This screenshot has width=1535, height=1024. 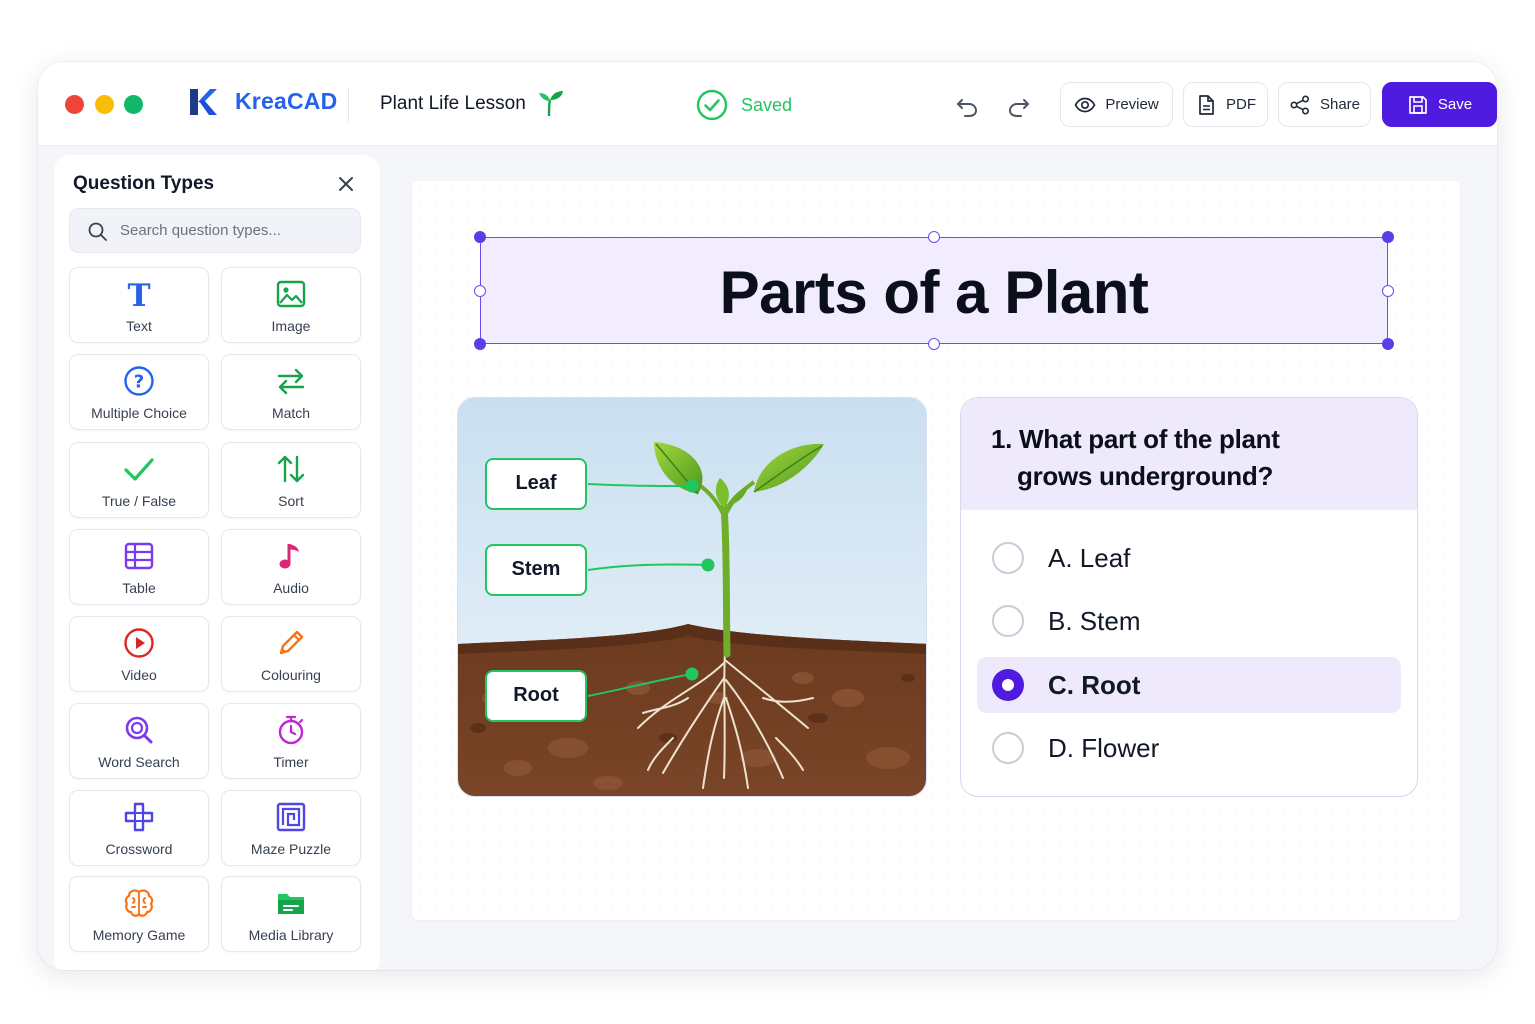 I want to click on floppy-disk-icon, so click(x=1418, y=104).